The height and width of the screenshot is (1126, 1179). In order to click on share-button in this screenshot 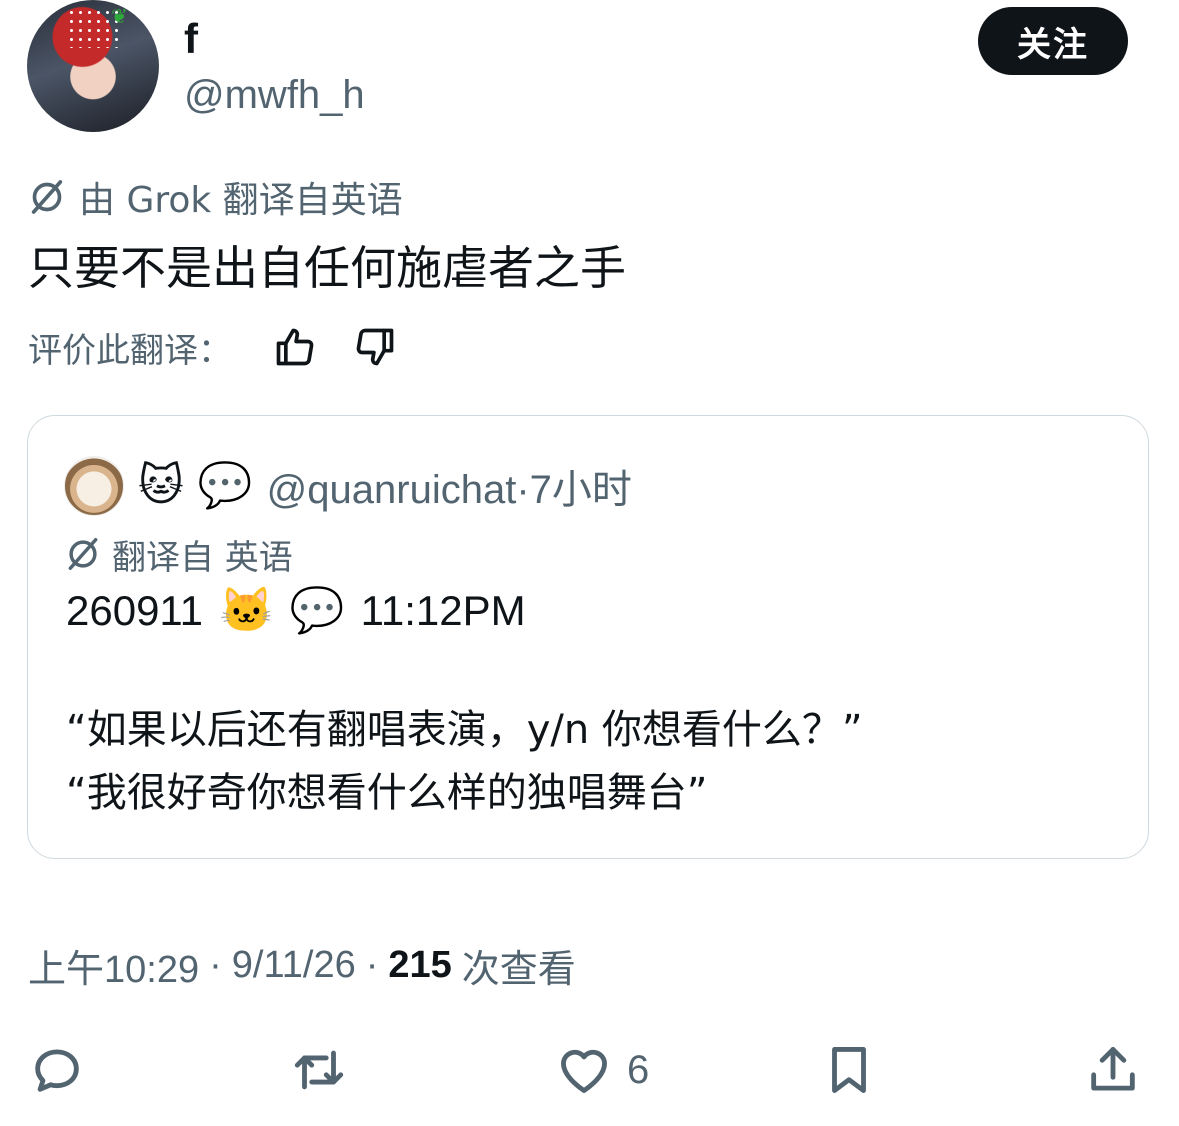, I will do `click(1113, 1070)`.